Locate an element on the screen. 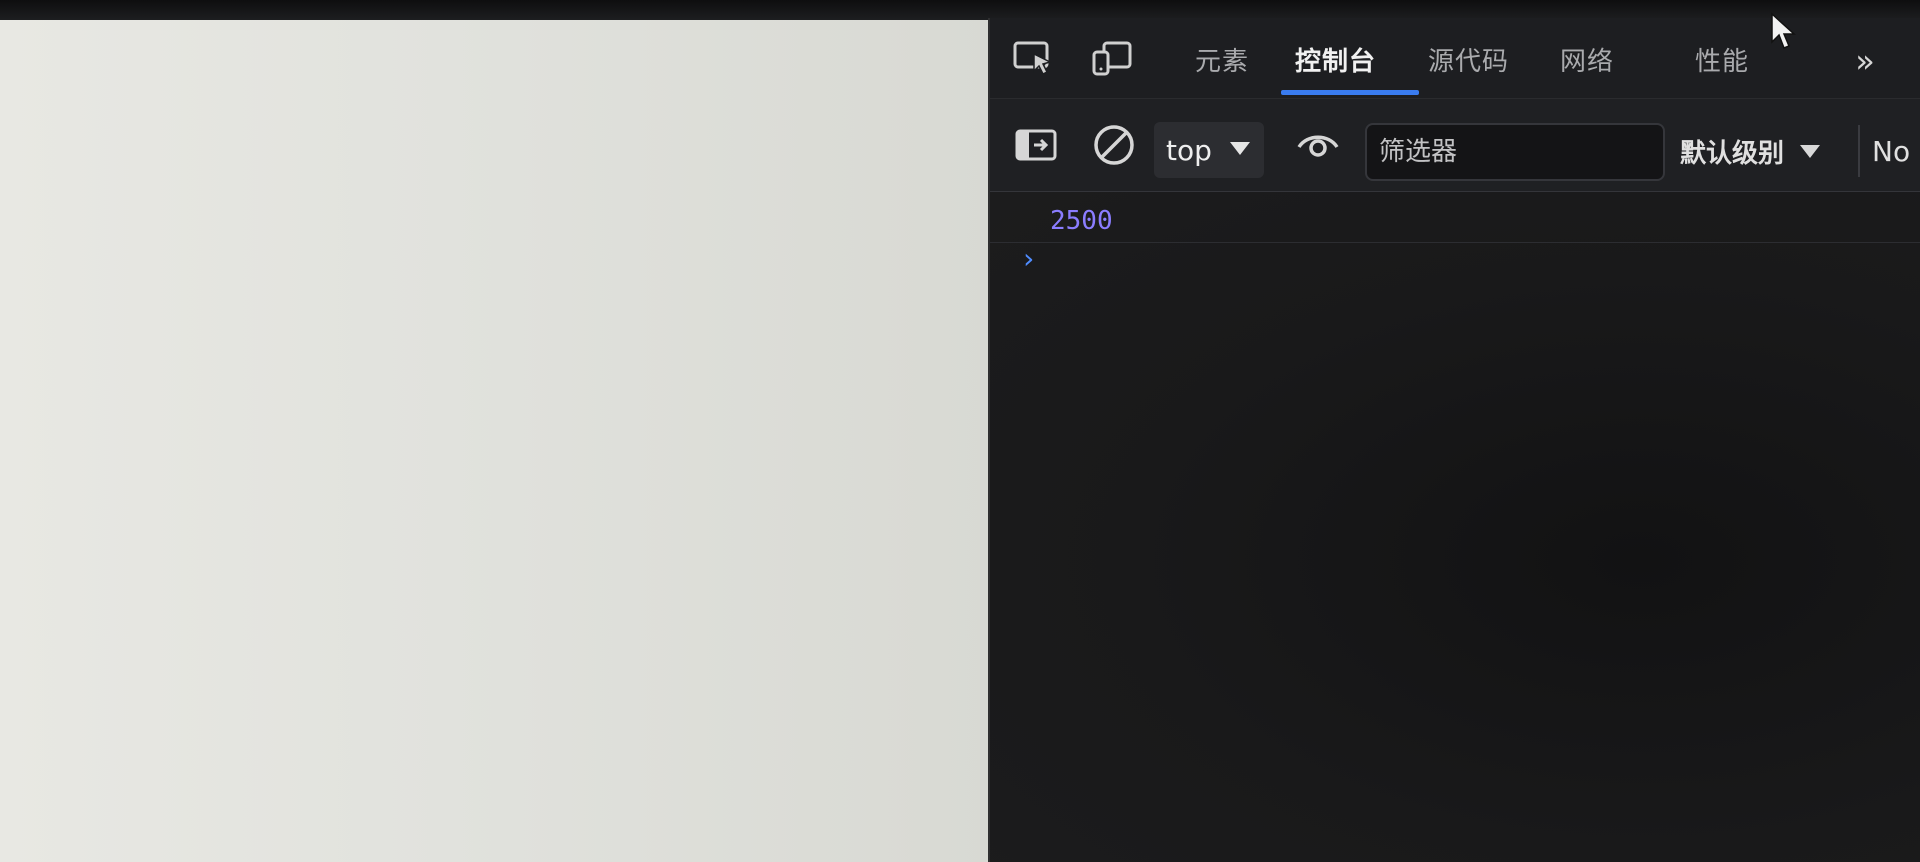 This screenshot has height=862, width=1920. tab-elements: 元素 is located at coordinates (1222, 59).